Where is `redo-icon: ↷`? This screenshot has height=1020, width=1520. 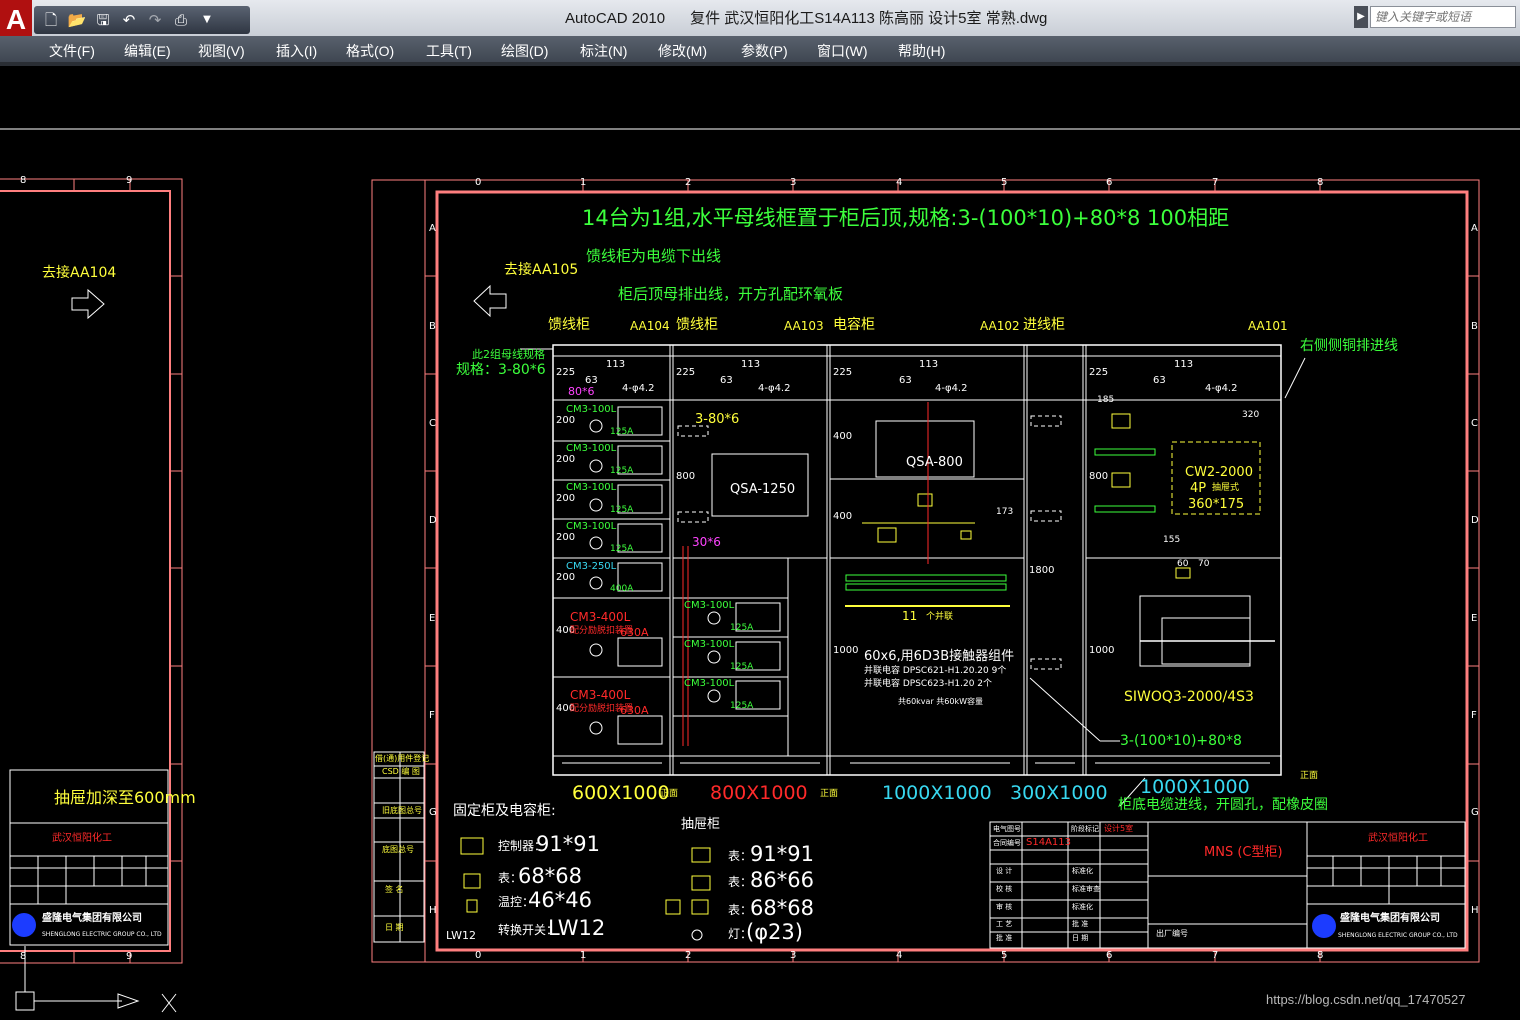 redo-icon: ↷ is located at coordinates (155, 20).